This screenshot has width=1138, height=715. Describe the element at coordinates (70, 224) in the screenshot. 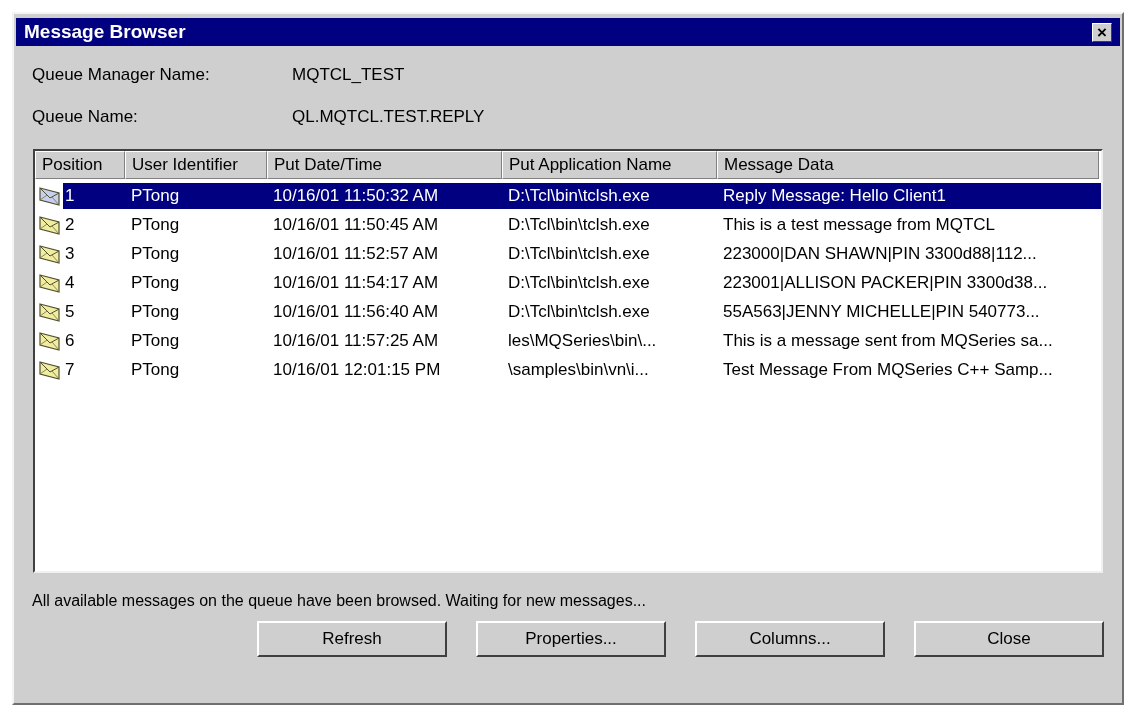

I see `table-cell-text: 2` at that location.